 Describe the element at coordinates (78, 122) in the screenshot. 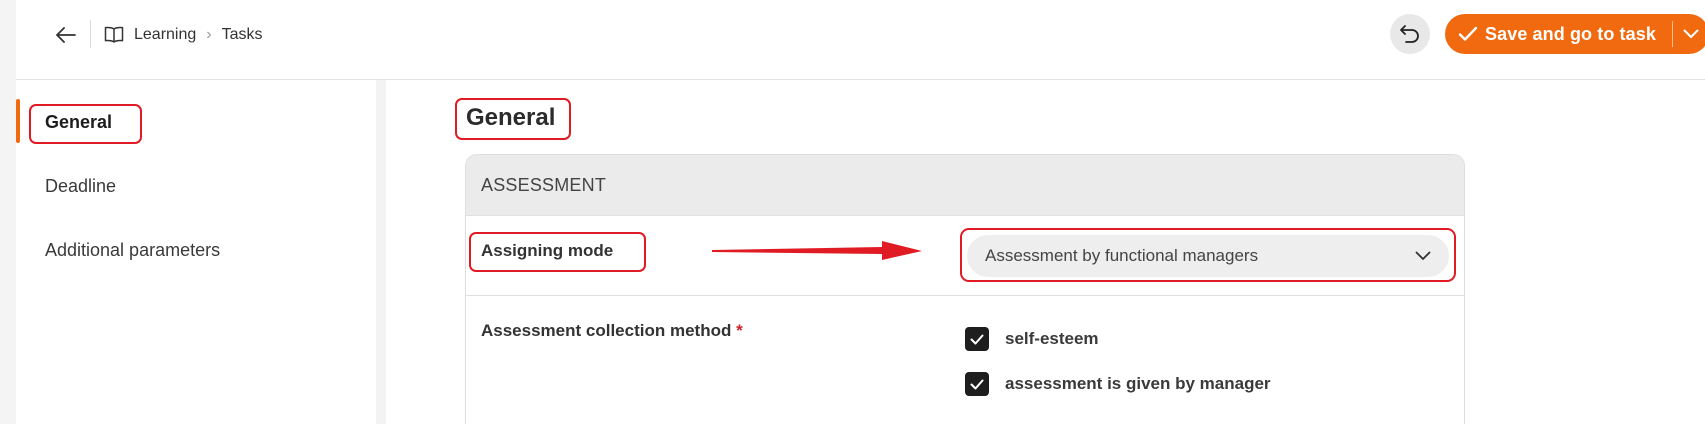

I see `sidebar-item-general: General` at that location.